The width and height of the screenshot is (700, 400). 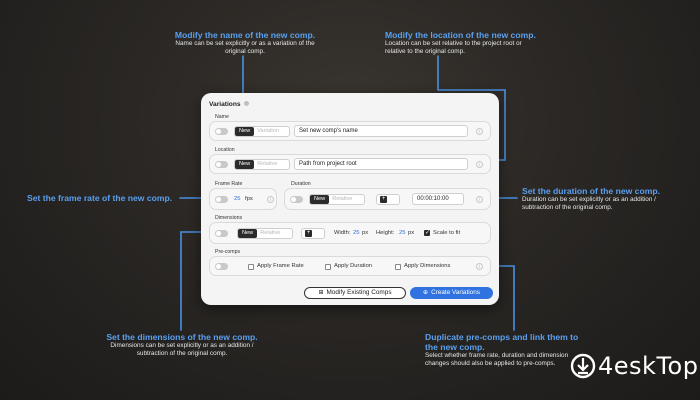 I want to click on modify-existing-comps-button: ⊞ Modify Existing Comps, so click(x=355, y=293).